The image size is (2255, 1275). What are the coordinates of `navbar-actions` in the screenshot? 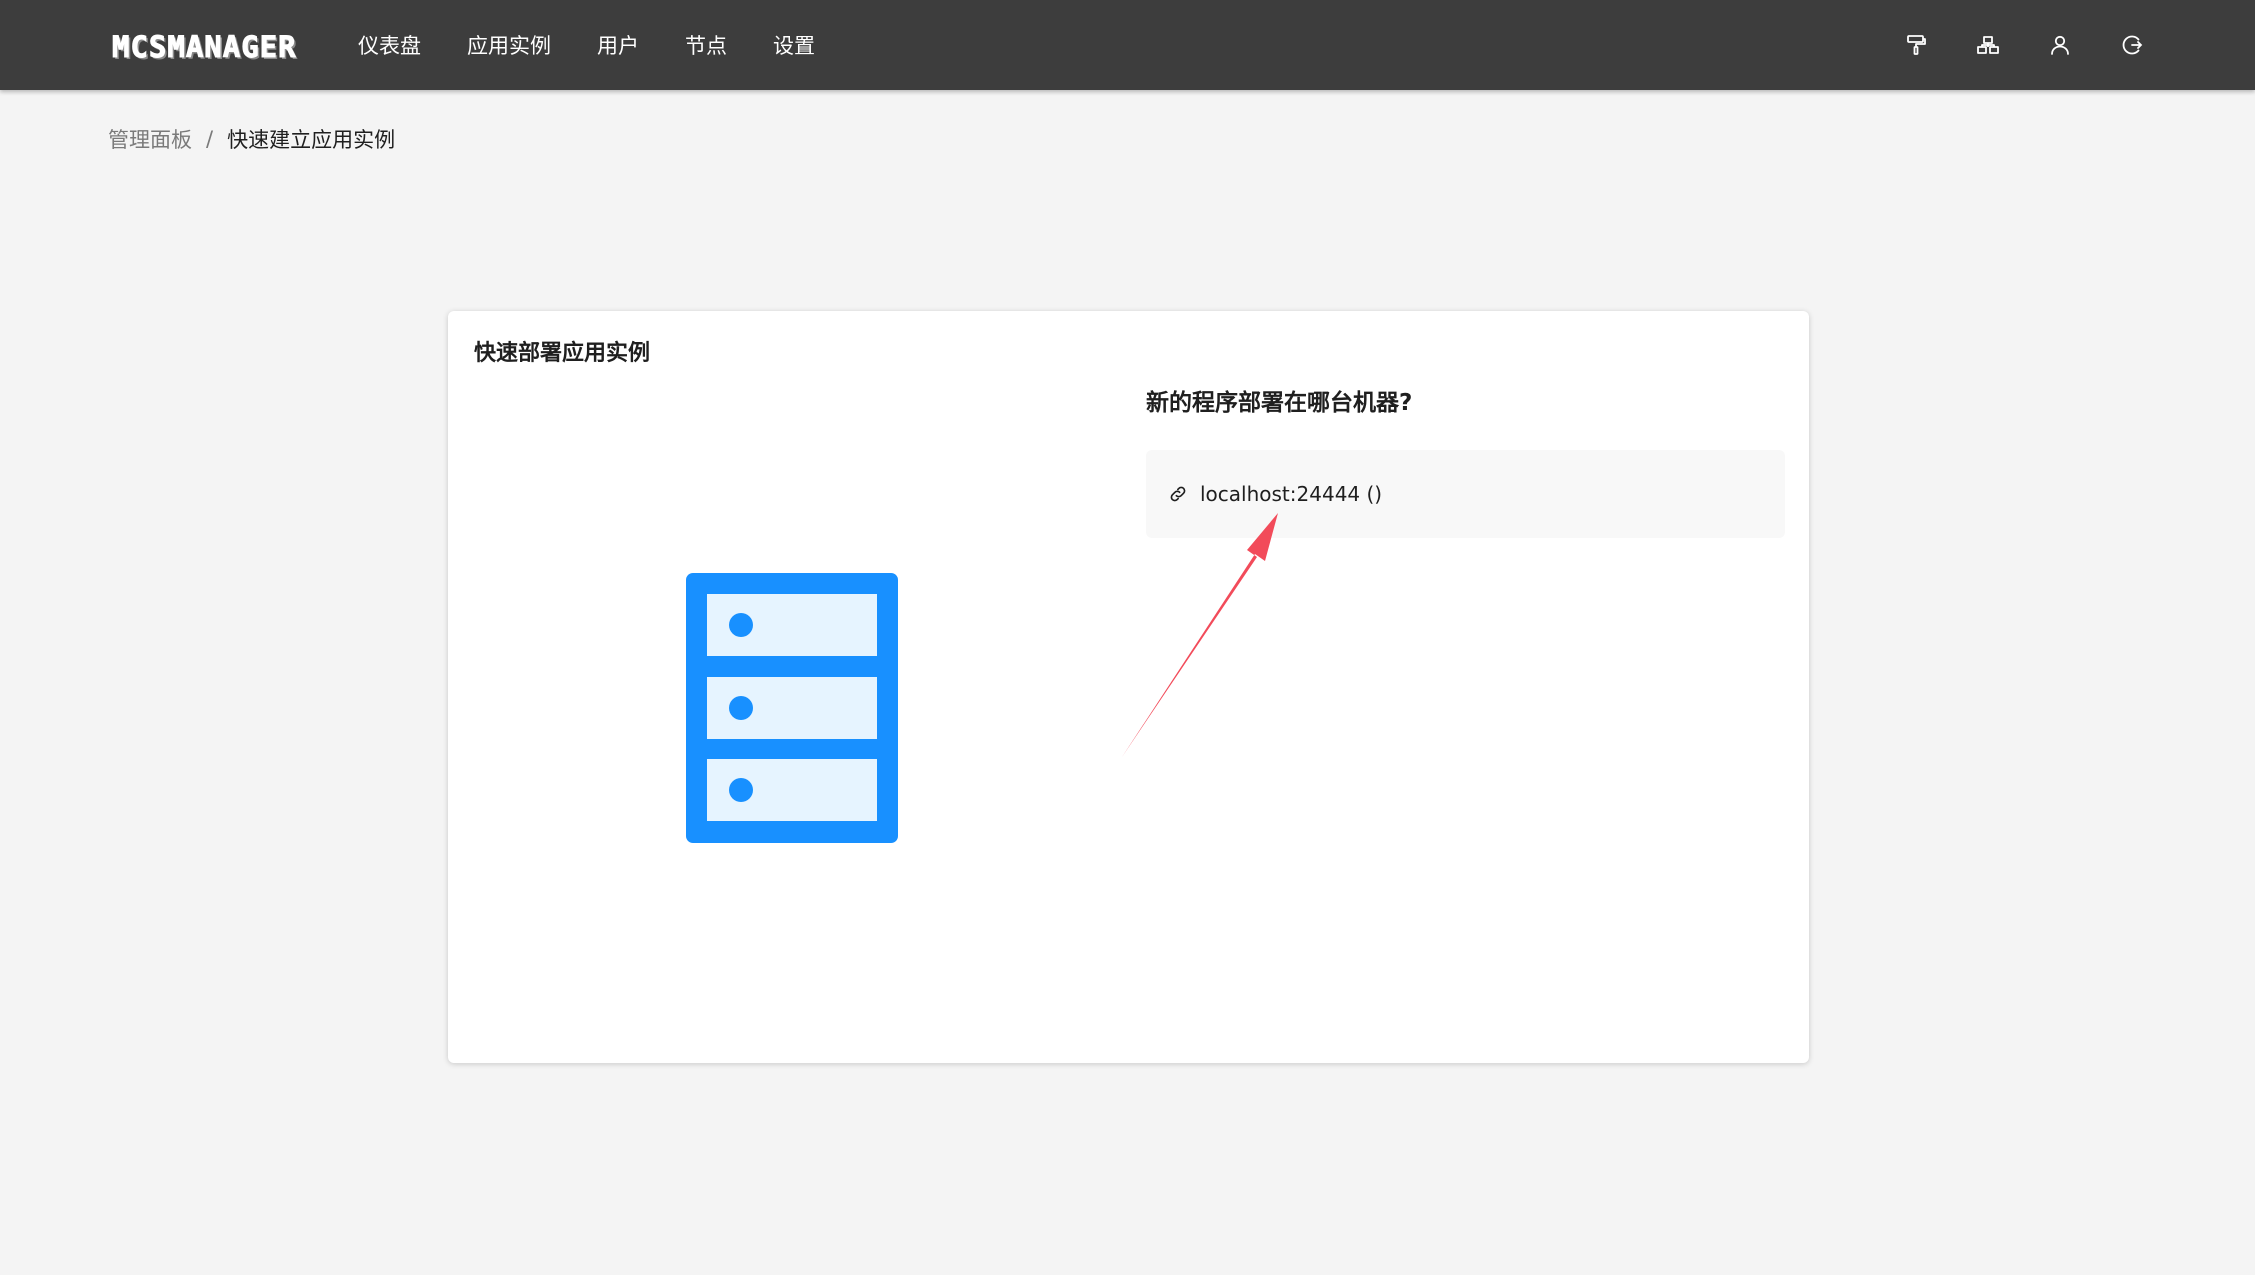 It's located at (2001, 45).